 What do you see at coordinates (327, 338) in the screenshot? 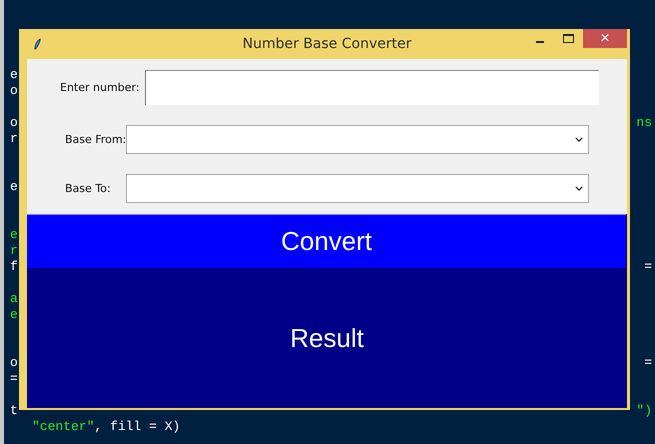
I see `result-text: Result` at bounding box center [327, 338].